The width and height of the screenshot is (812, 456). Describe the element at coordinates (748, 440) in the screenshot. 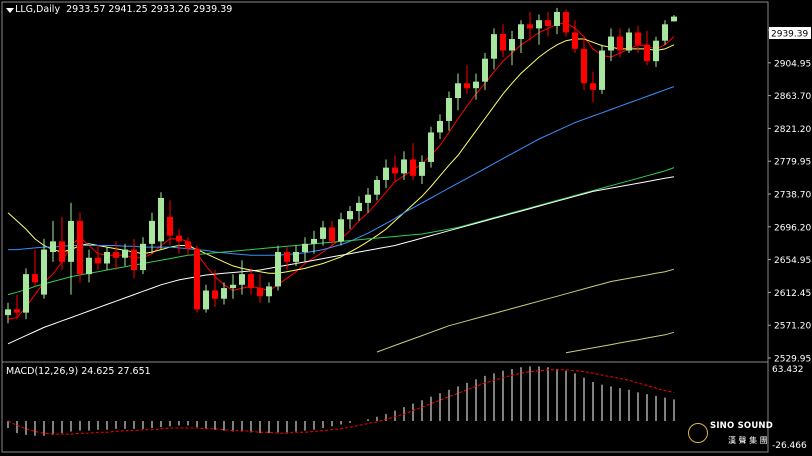

I see `logo-subtitle: 漢 聲 集 團` at that location.